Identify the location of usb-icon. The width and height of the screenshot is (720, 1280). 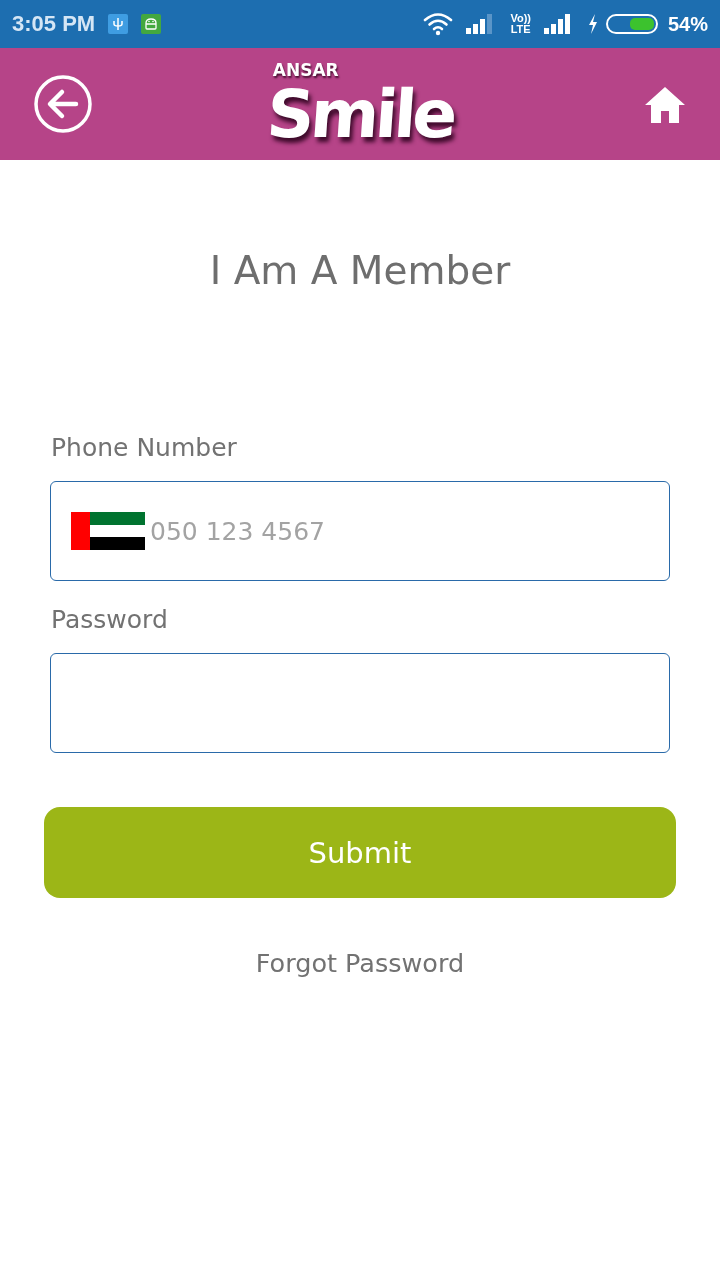
(118, 24).